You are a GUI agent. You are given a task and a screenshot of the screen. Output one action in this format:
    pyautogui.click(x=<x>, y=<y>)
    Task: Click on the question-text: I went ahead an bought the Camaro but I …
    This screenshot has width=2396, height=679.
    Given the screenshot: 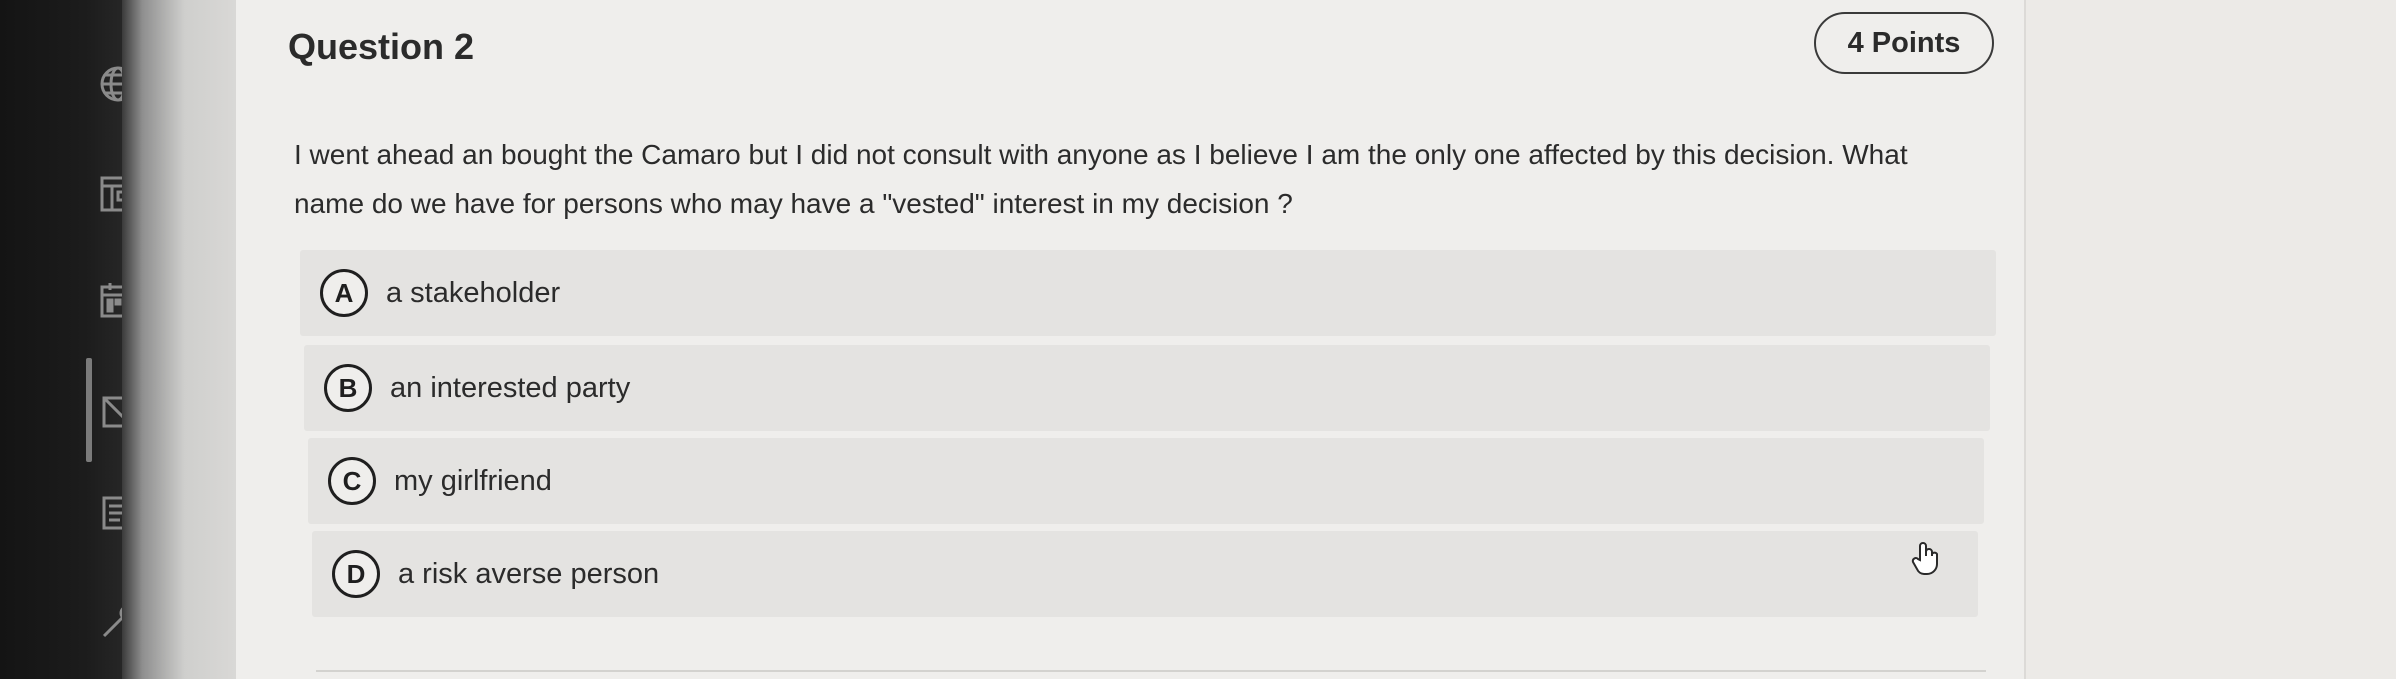 What is the action you would take?
    pyautogui.click(x=1101, y=179)
    